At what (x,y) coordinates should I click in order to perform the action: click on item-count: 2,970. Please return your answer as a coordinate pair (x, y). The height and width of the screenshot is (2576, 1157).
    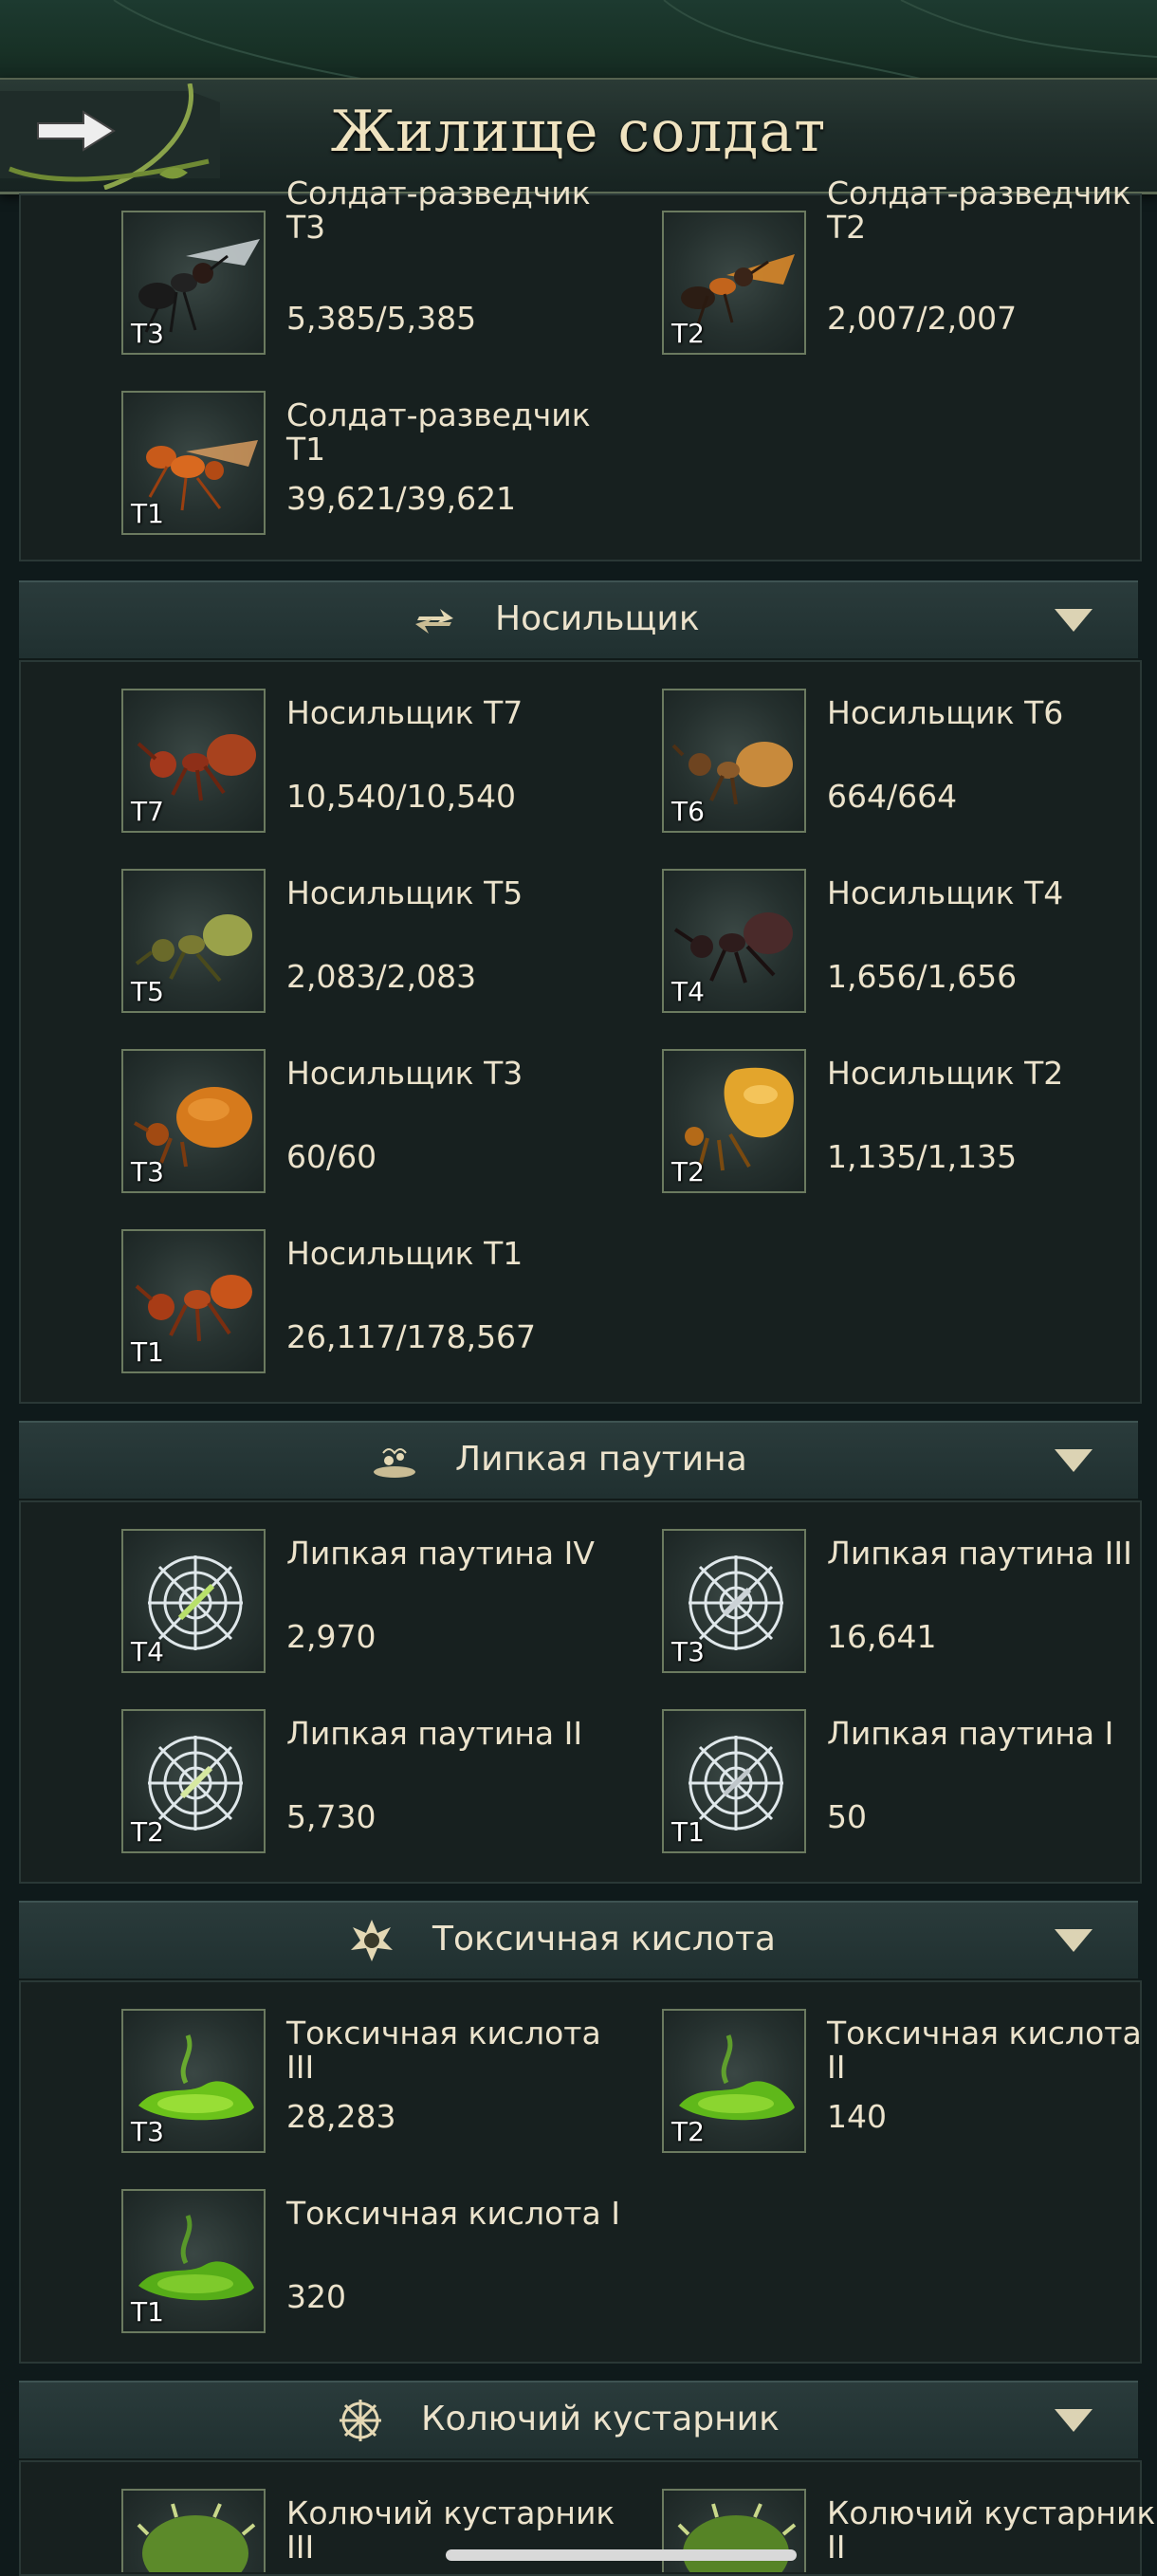
    Looking at the image, I should click on (331, 1636).